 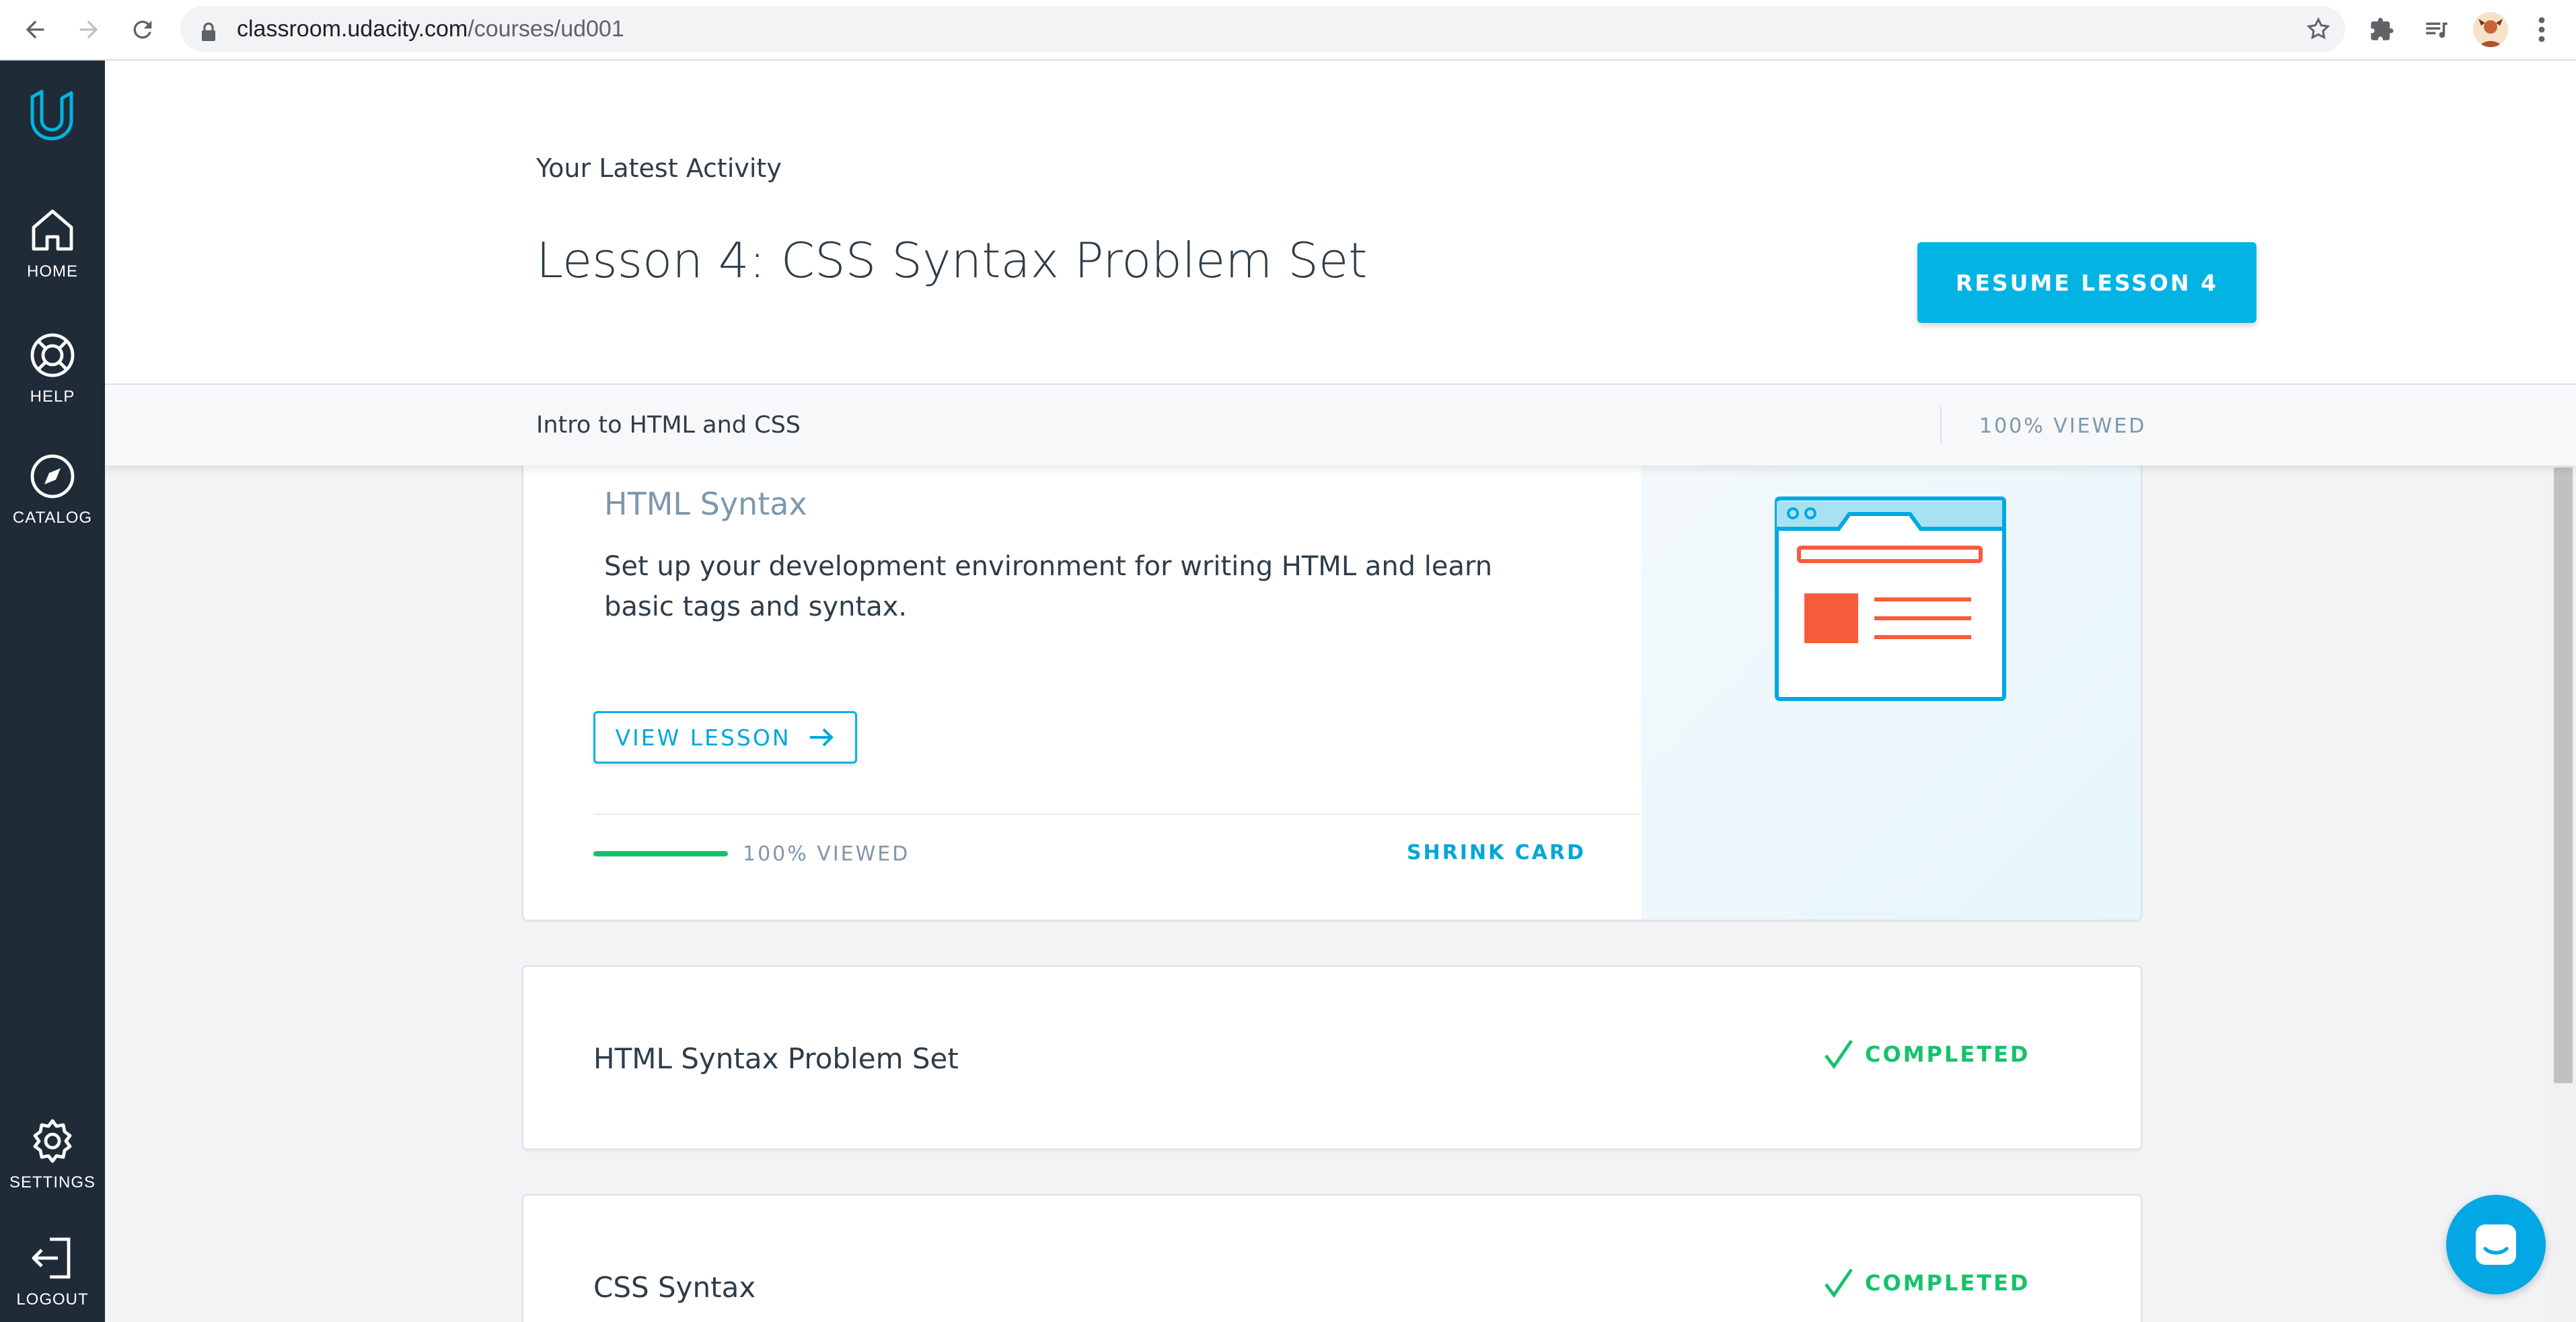 What do you see at coordinates (52, 518) in the screenshot?
I see `sidebar-label-catalog: CATALOG` at bounding box center [52, 518].